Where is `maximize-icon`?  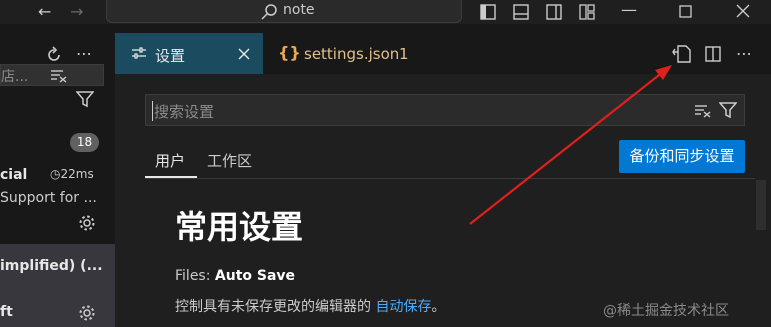 maximize-icon is located at coordinates (685, 11).